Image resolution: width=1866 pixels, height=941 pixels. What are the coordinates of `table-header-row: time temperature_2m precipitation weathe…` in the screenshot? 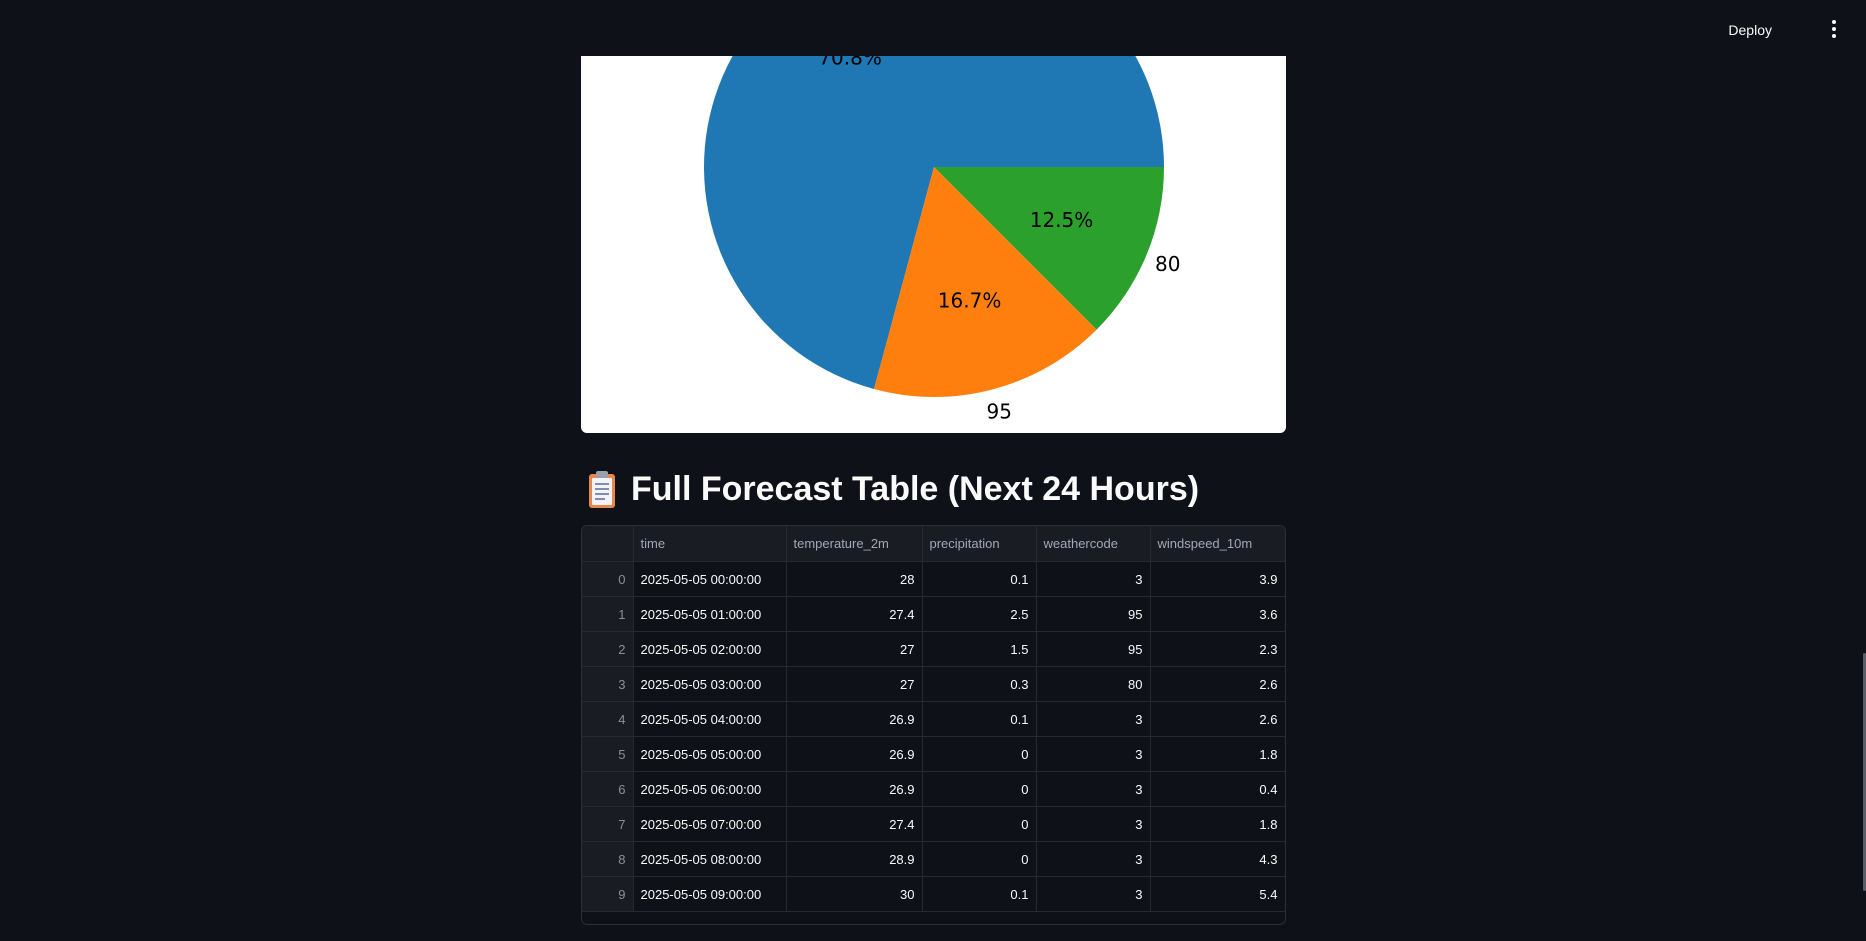 It's located at (933, 544).